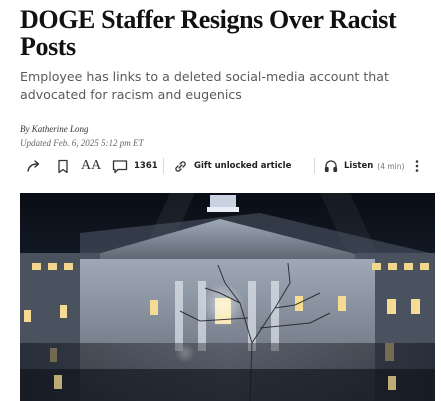  I want to click on bookmark-button, so click(63, 166).